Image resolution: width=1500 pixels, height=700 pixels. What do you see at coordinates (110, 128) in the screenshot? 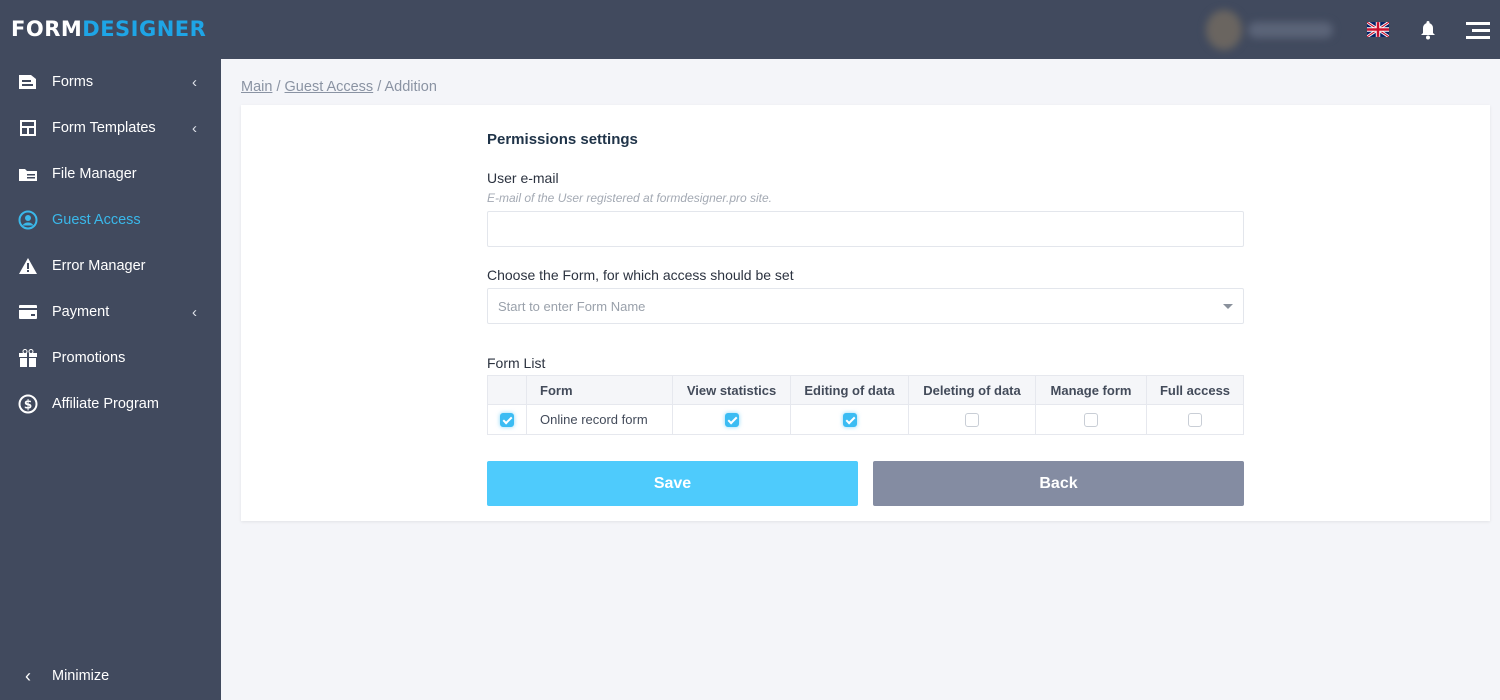
I see `sidebar-item-form-templates: Form Templates ‹` at bounding box center [110, 128].